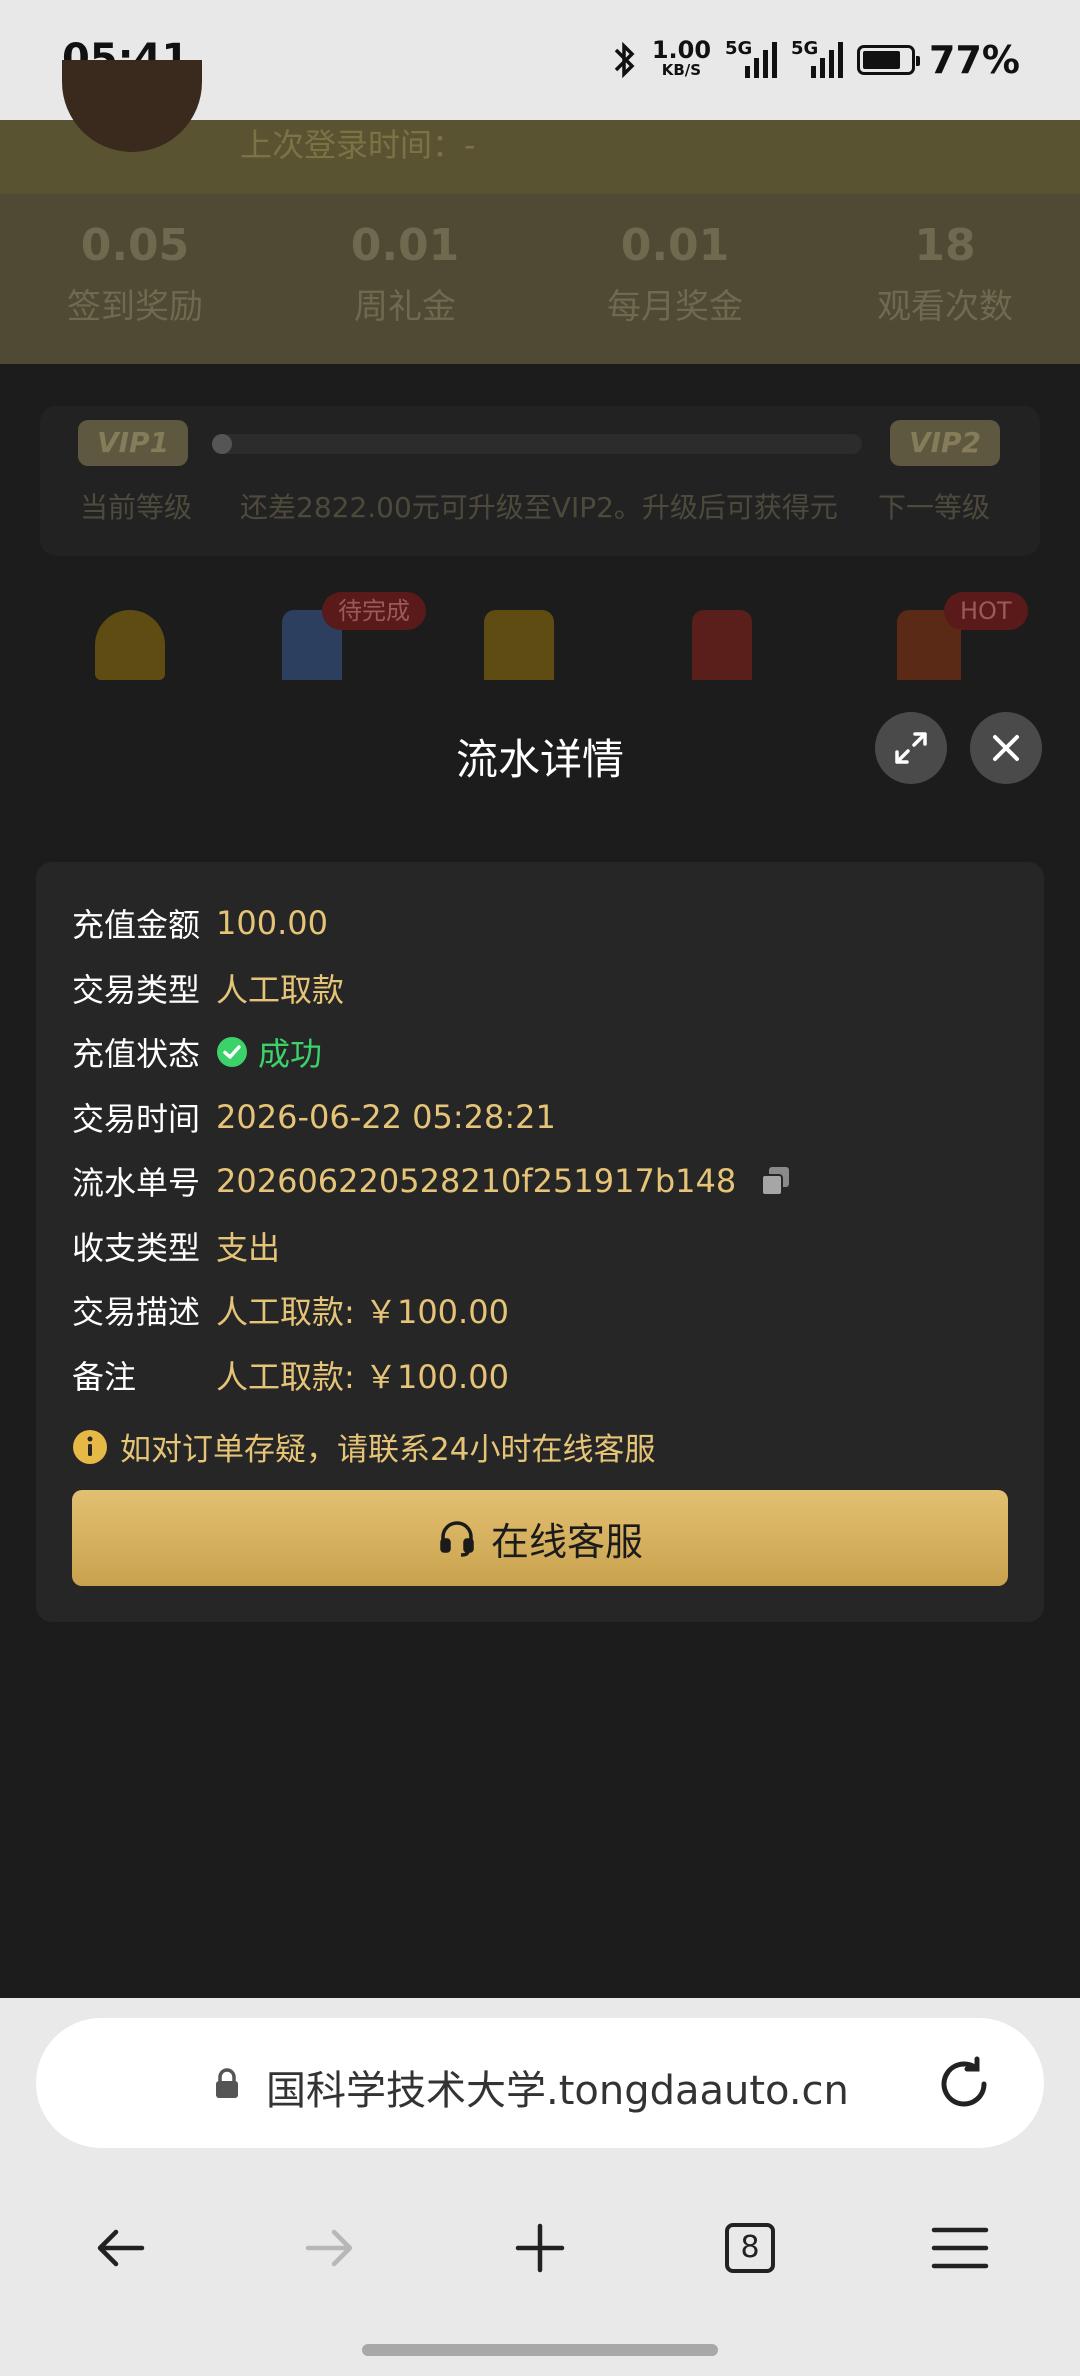 This screenshot has height=2376, width=1080. I want to click on close-button, so click(1006, 748).